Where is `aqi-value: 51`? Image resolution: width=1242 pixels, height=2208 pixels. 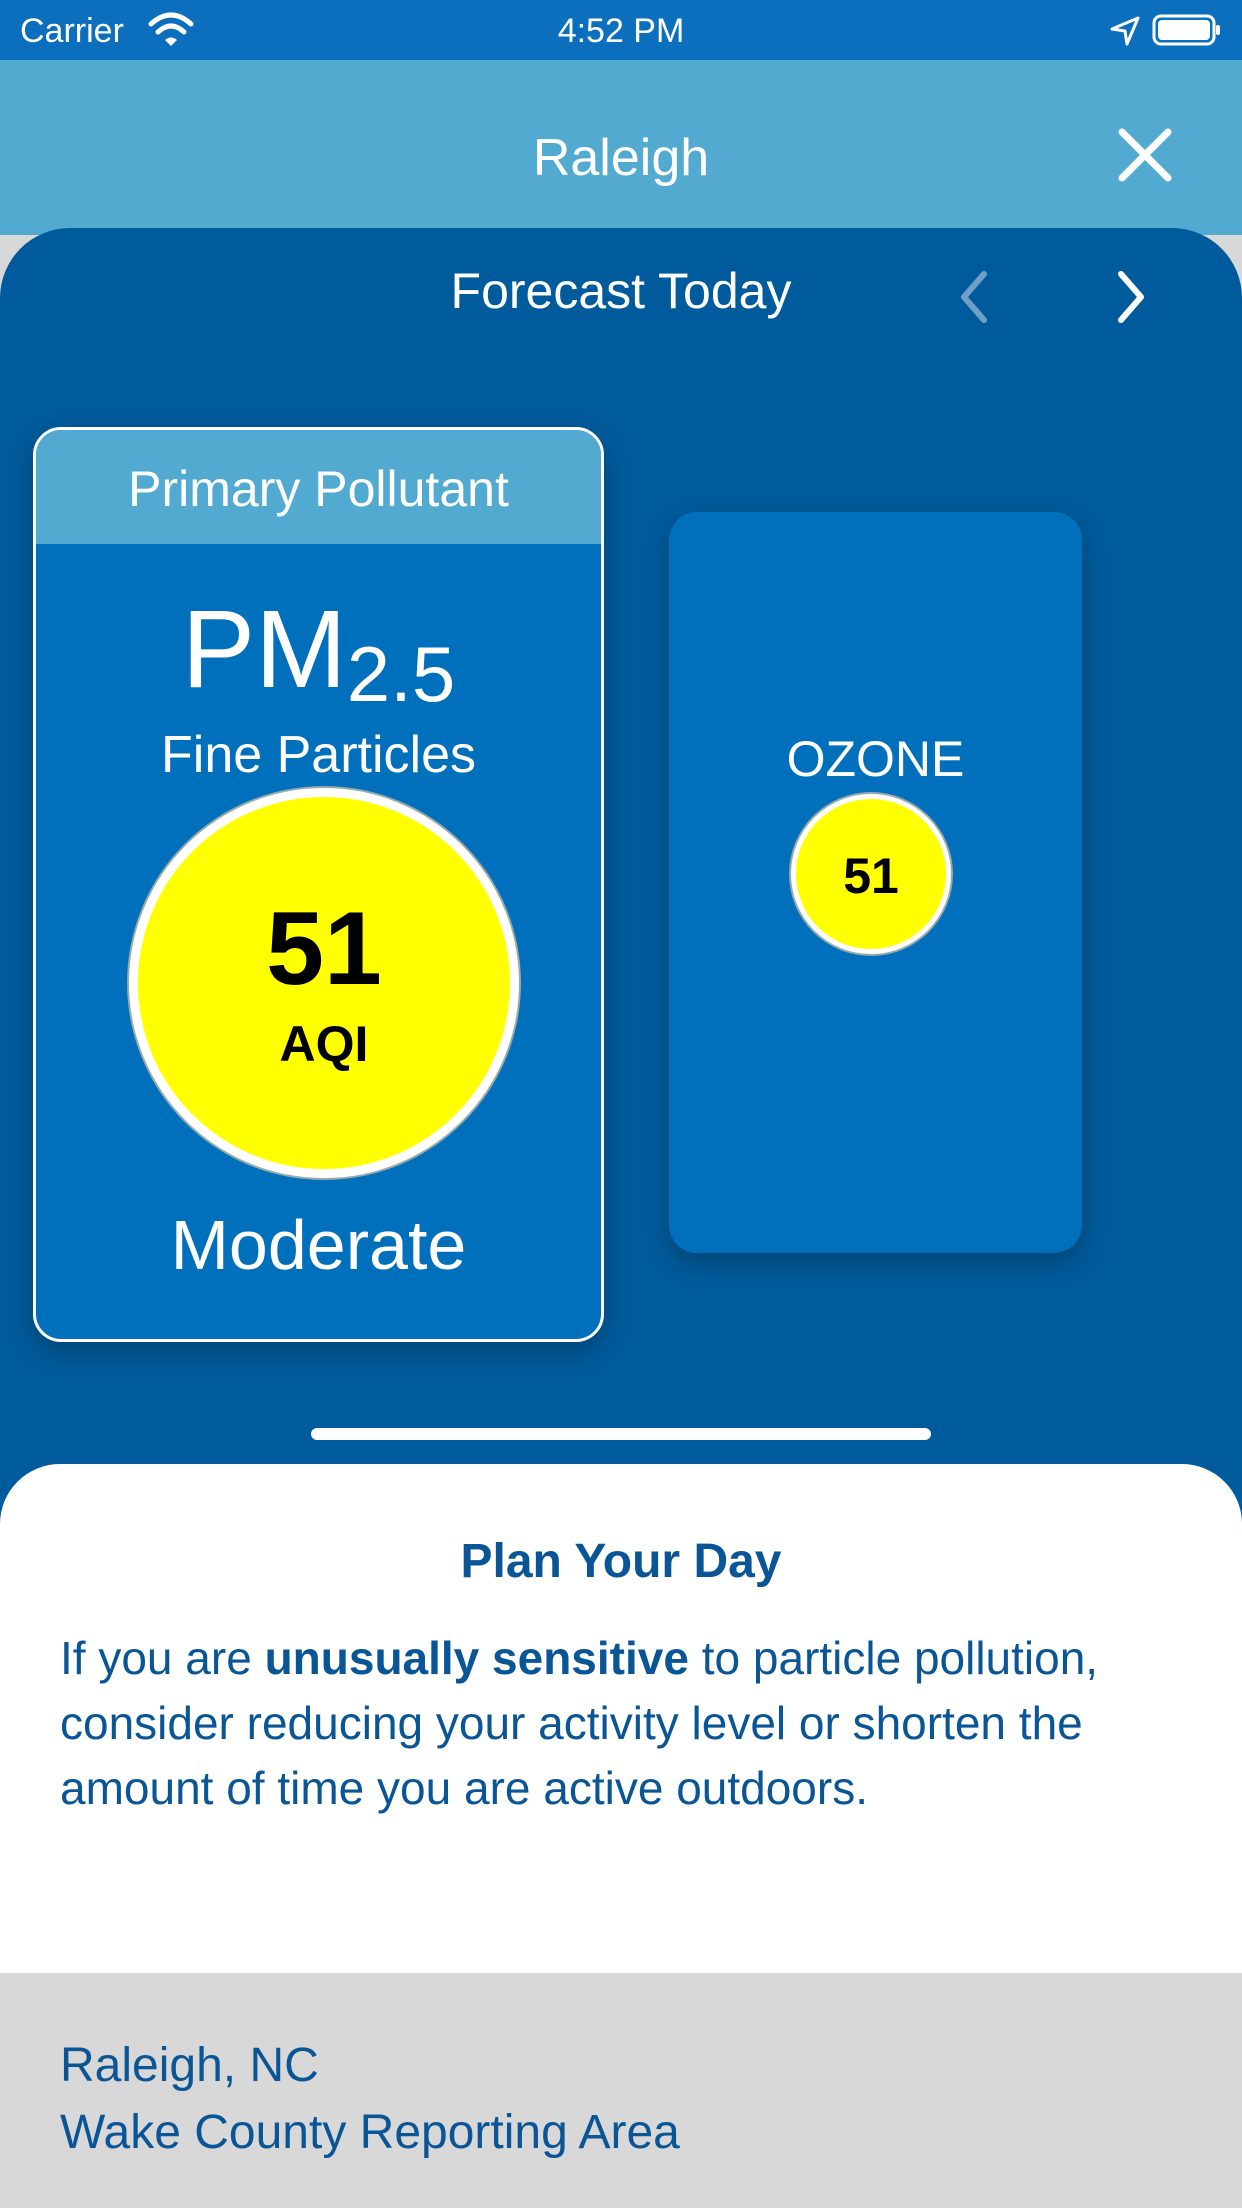 aqi-value: 51 is located at coordinates (324, 949).